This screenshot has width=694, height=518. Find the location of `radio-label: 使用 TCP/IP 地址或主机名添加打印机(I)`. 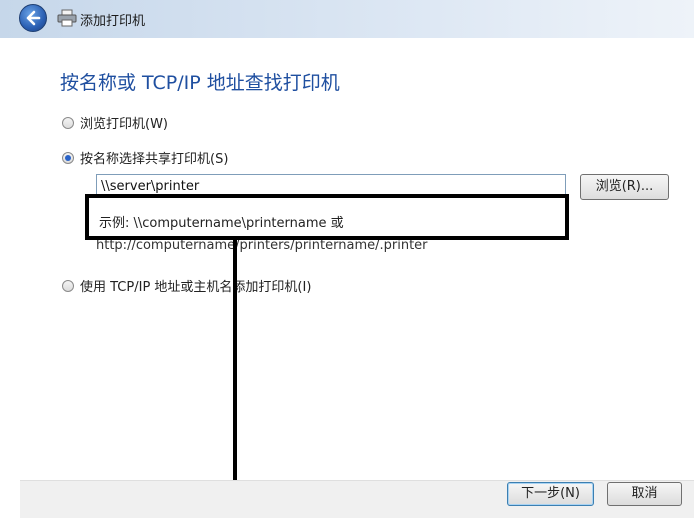

radio-label: 使用 TCP/IP 地址或主机名添加打印机(I) is located at coordinates (196, 287).